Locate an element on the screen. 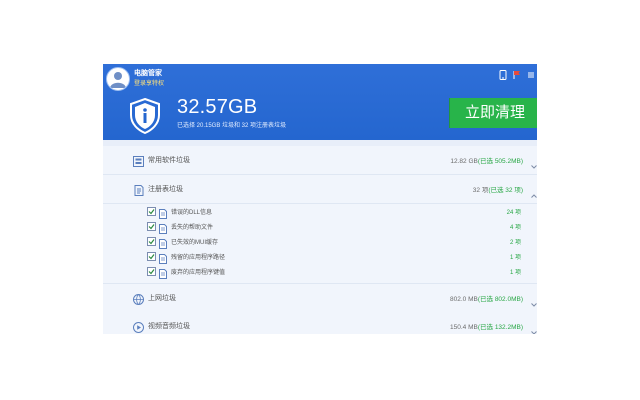 This screenshot has height=400, width=640. phone-icon is located at coordinates (503, 73).